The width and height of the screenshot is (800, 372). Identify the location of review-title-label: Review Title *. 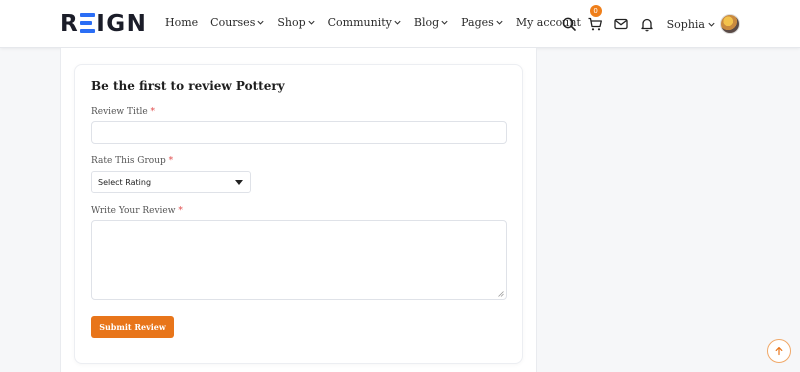
(123, 112).